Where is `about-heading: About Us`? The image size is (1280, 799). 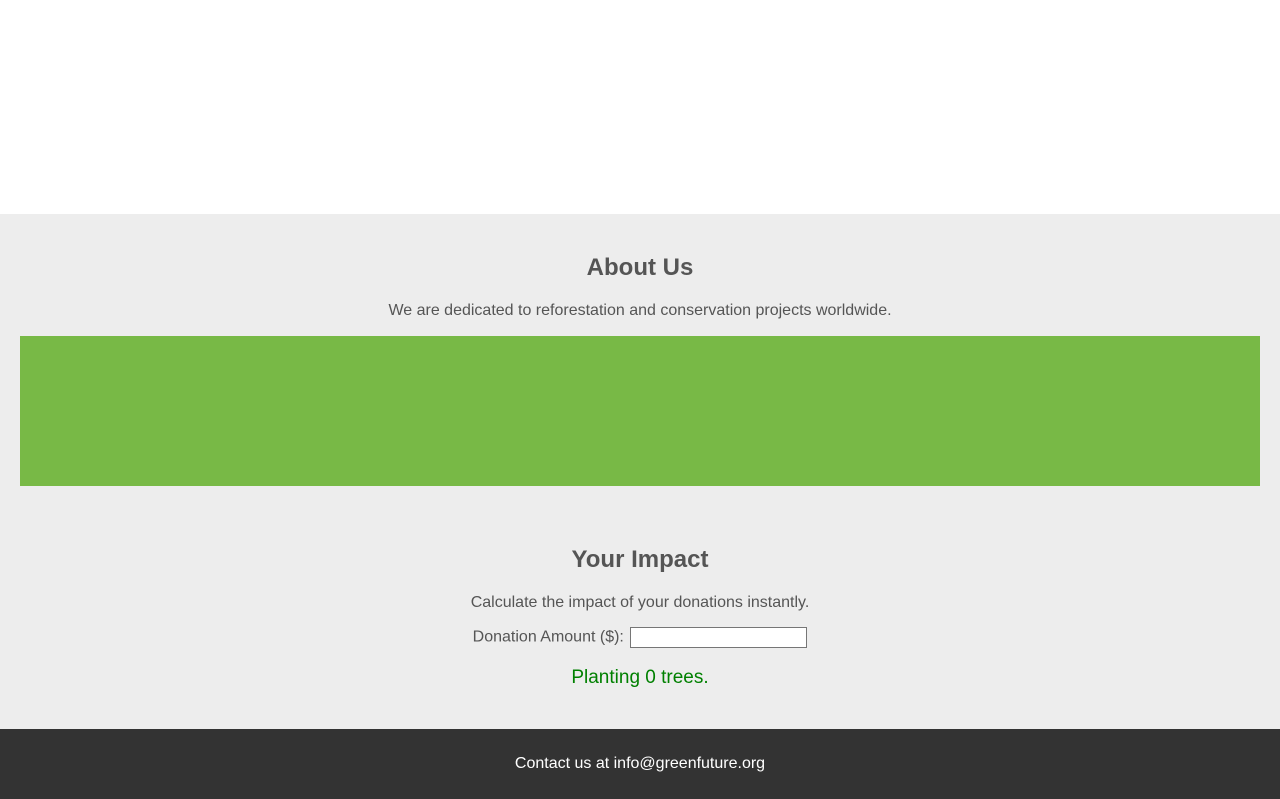 about-heading: About Us is located at coordinates (640, 267).